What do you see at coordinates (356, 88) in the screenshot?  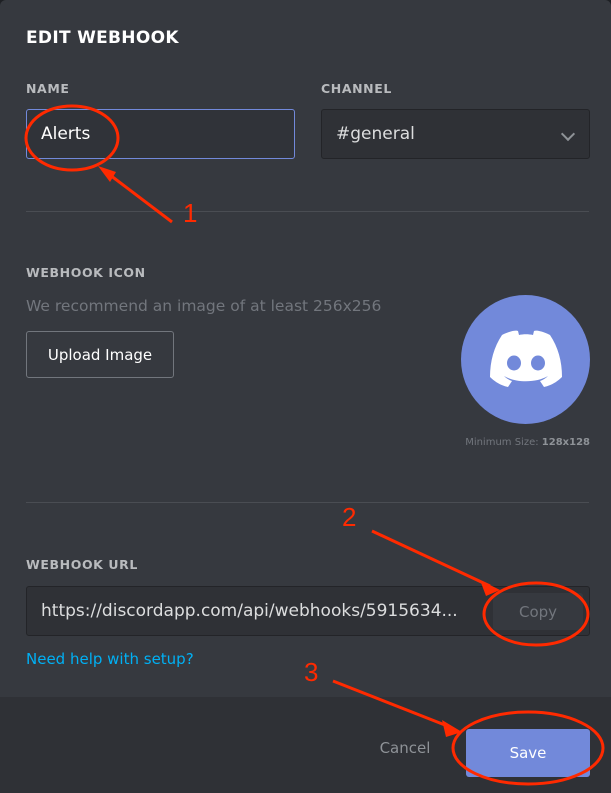 I see `channel-label: CHANNEL` at bounding box center [356, 88].